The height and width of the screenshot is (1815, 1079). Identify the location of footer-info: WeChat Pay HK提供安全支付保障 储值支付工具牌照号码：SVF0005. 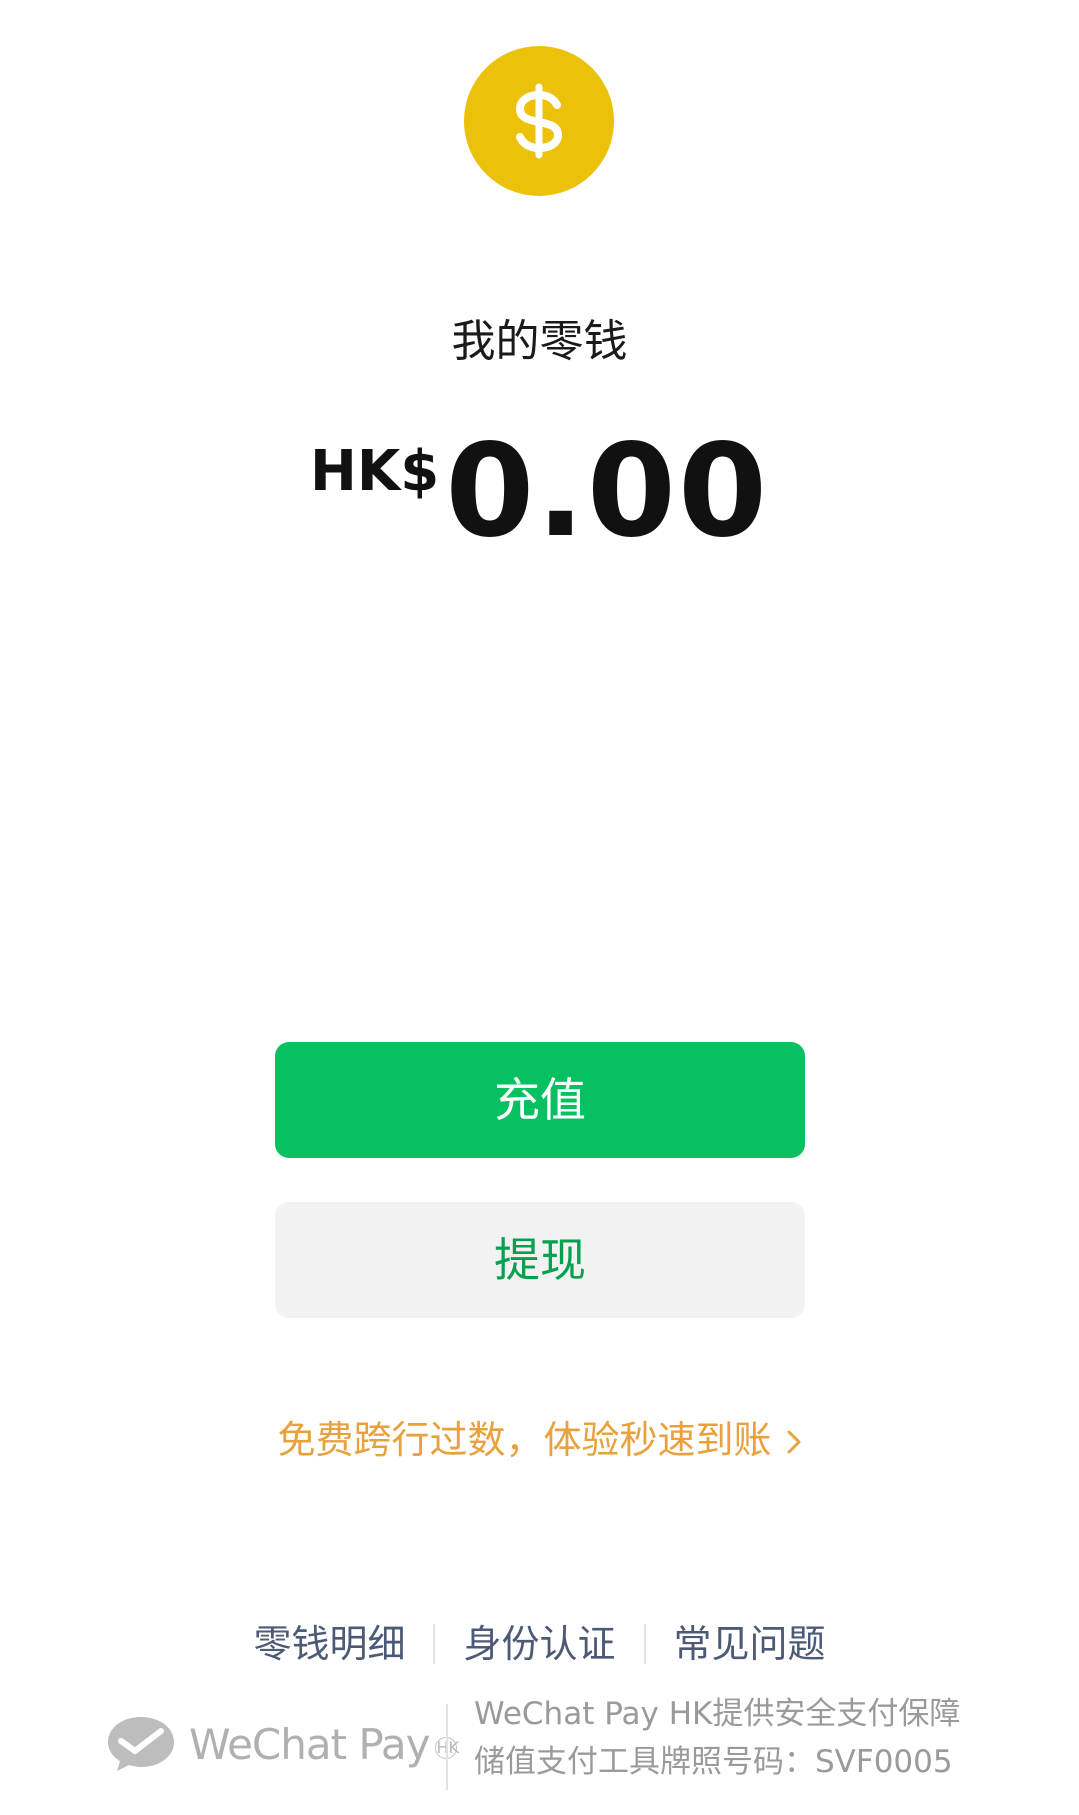
(717, 1738).